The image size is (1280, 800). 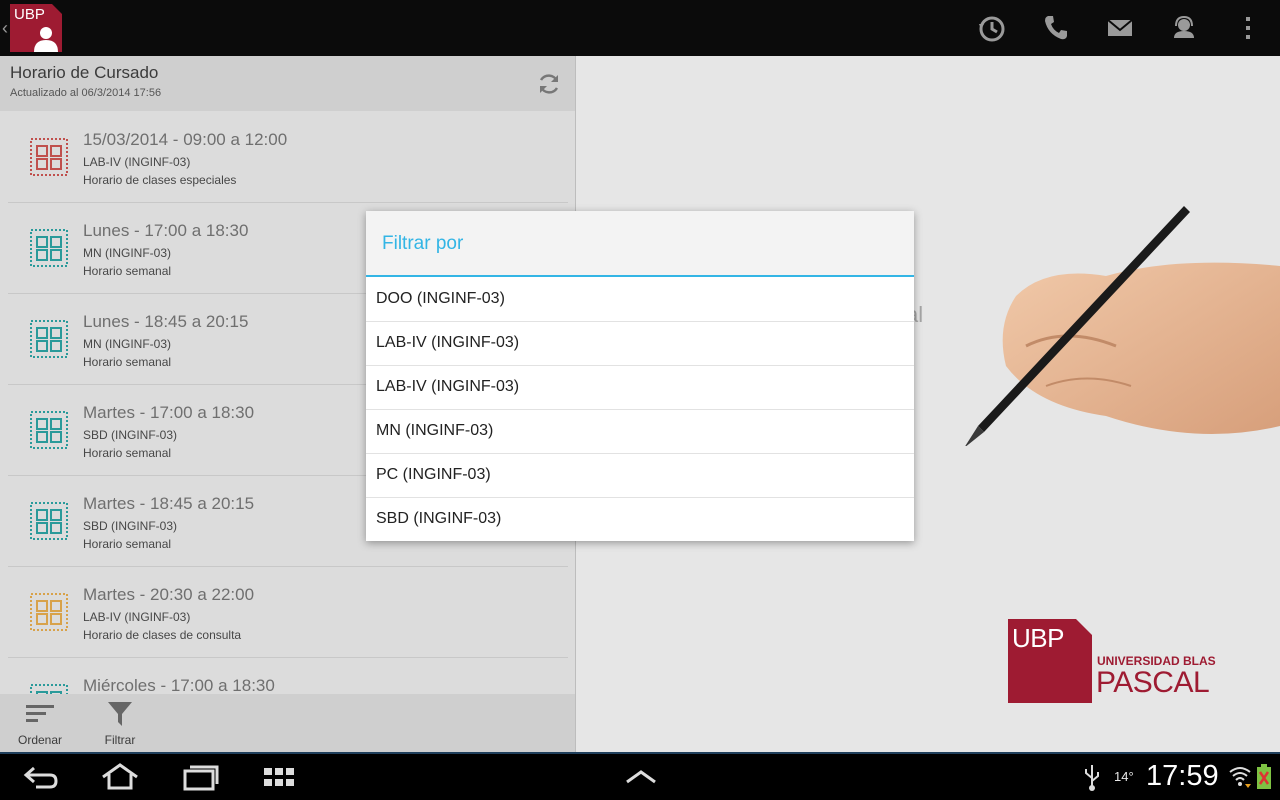 What do you see at coordinates (169, 412) in the screenshot?
I see `schedule-row-title: Martes - 17:00 a 18:30` at bounding box center [169, 412].